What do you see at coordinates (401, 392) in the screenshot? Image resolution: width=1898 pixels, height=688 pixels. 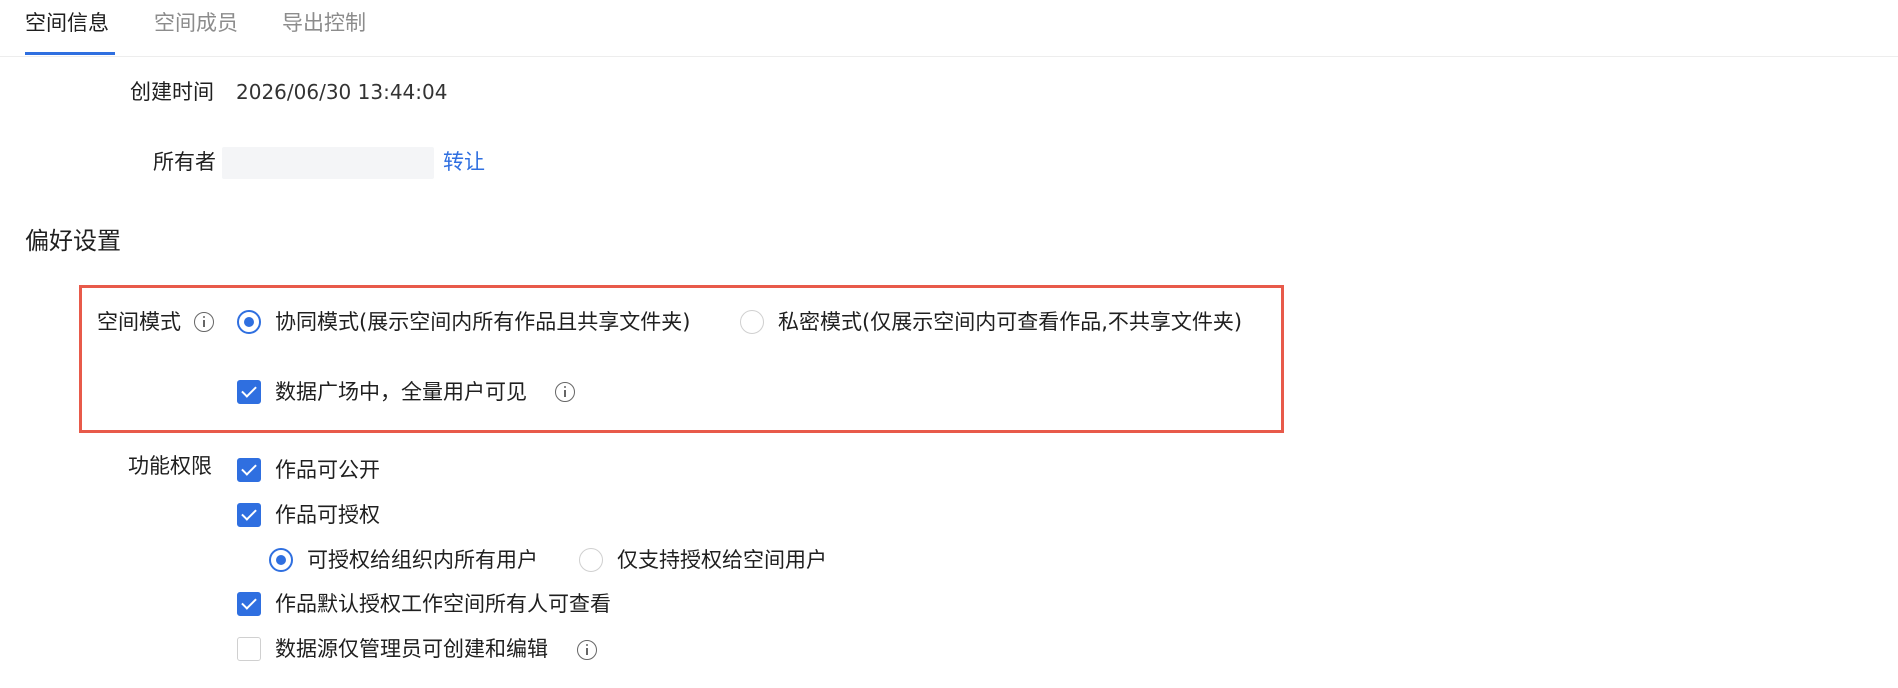 I see `data-square-label: 数据广场中，全量用户可见` at bounding box center [401, 392].